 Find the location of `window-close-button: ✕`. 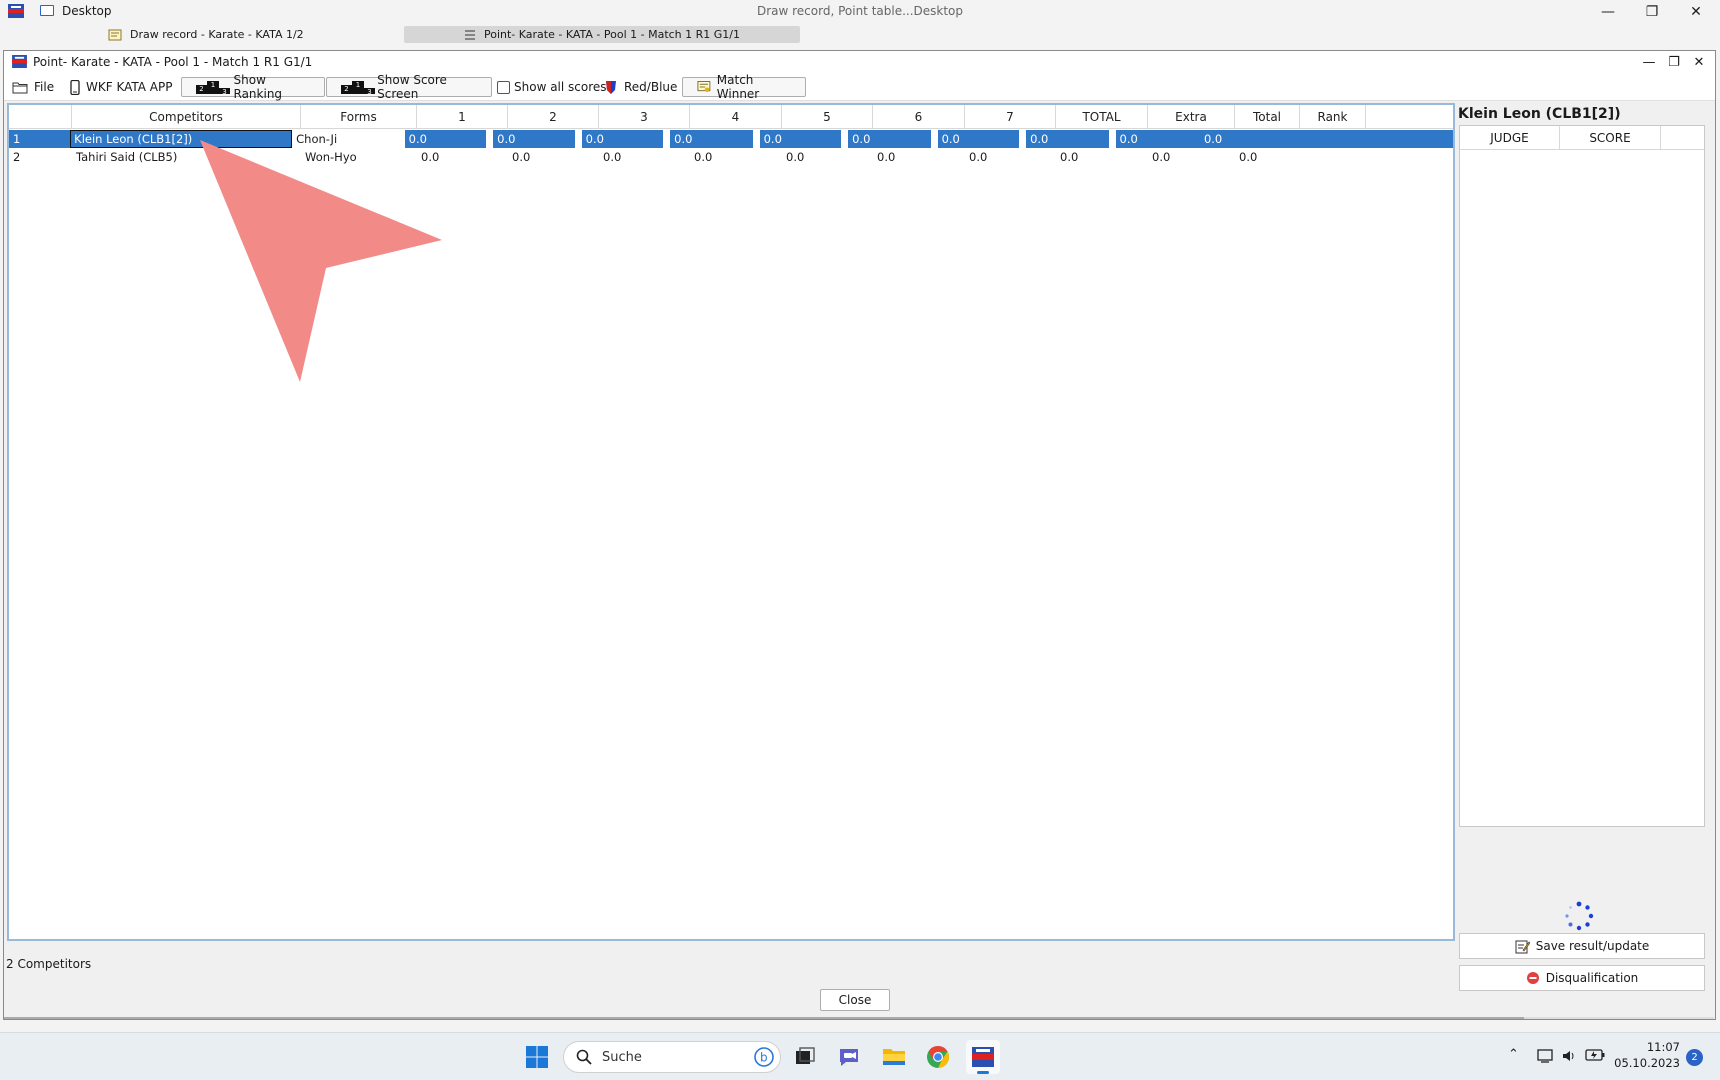

window-close-button: ✕ is located at coordinates (1699, 62).